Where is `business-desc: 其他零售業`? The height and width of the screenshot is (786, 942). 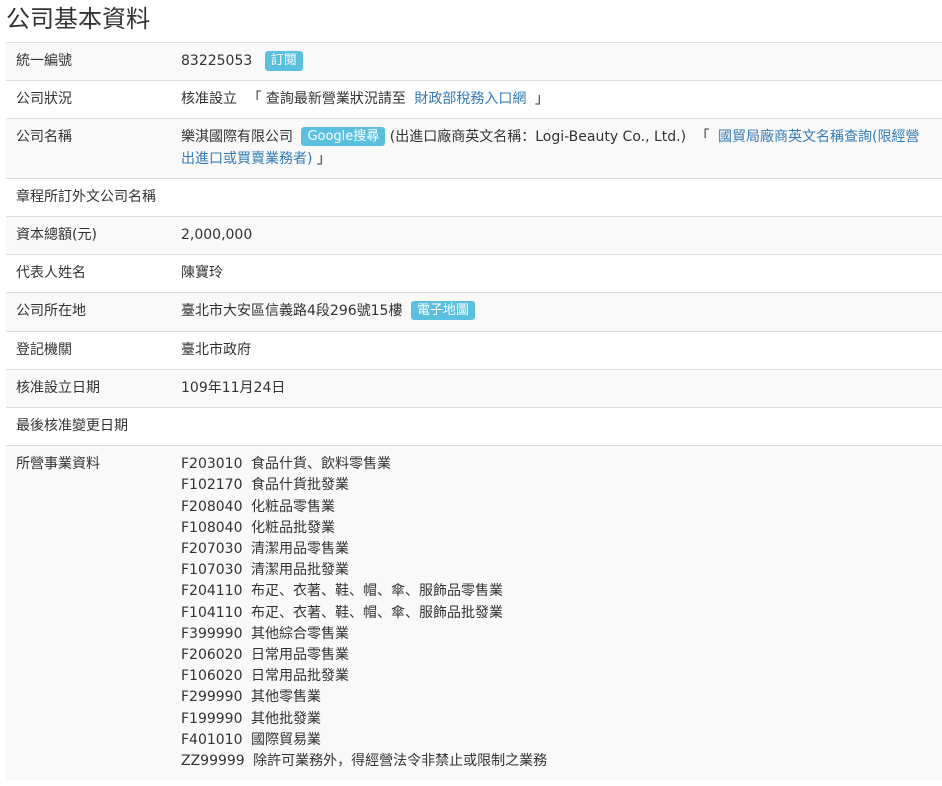
business-desc: 其他零售業 is located at coordinates (285, 697).